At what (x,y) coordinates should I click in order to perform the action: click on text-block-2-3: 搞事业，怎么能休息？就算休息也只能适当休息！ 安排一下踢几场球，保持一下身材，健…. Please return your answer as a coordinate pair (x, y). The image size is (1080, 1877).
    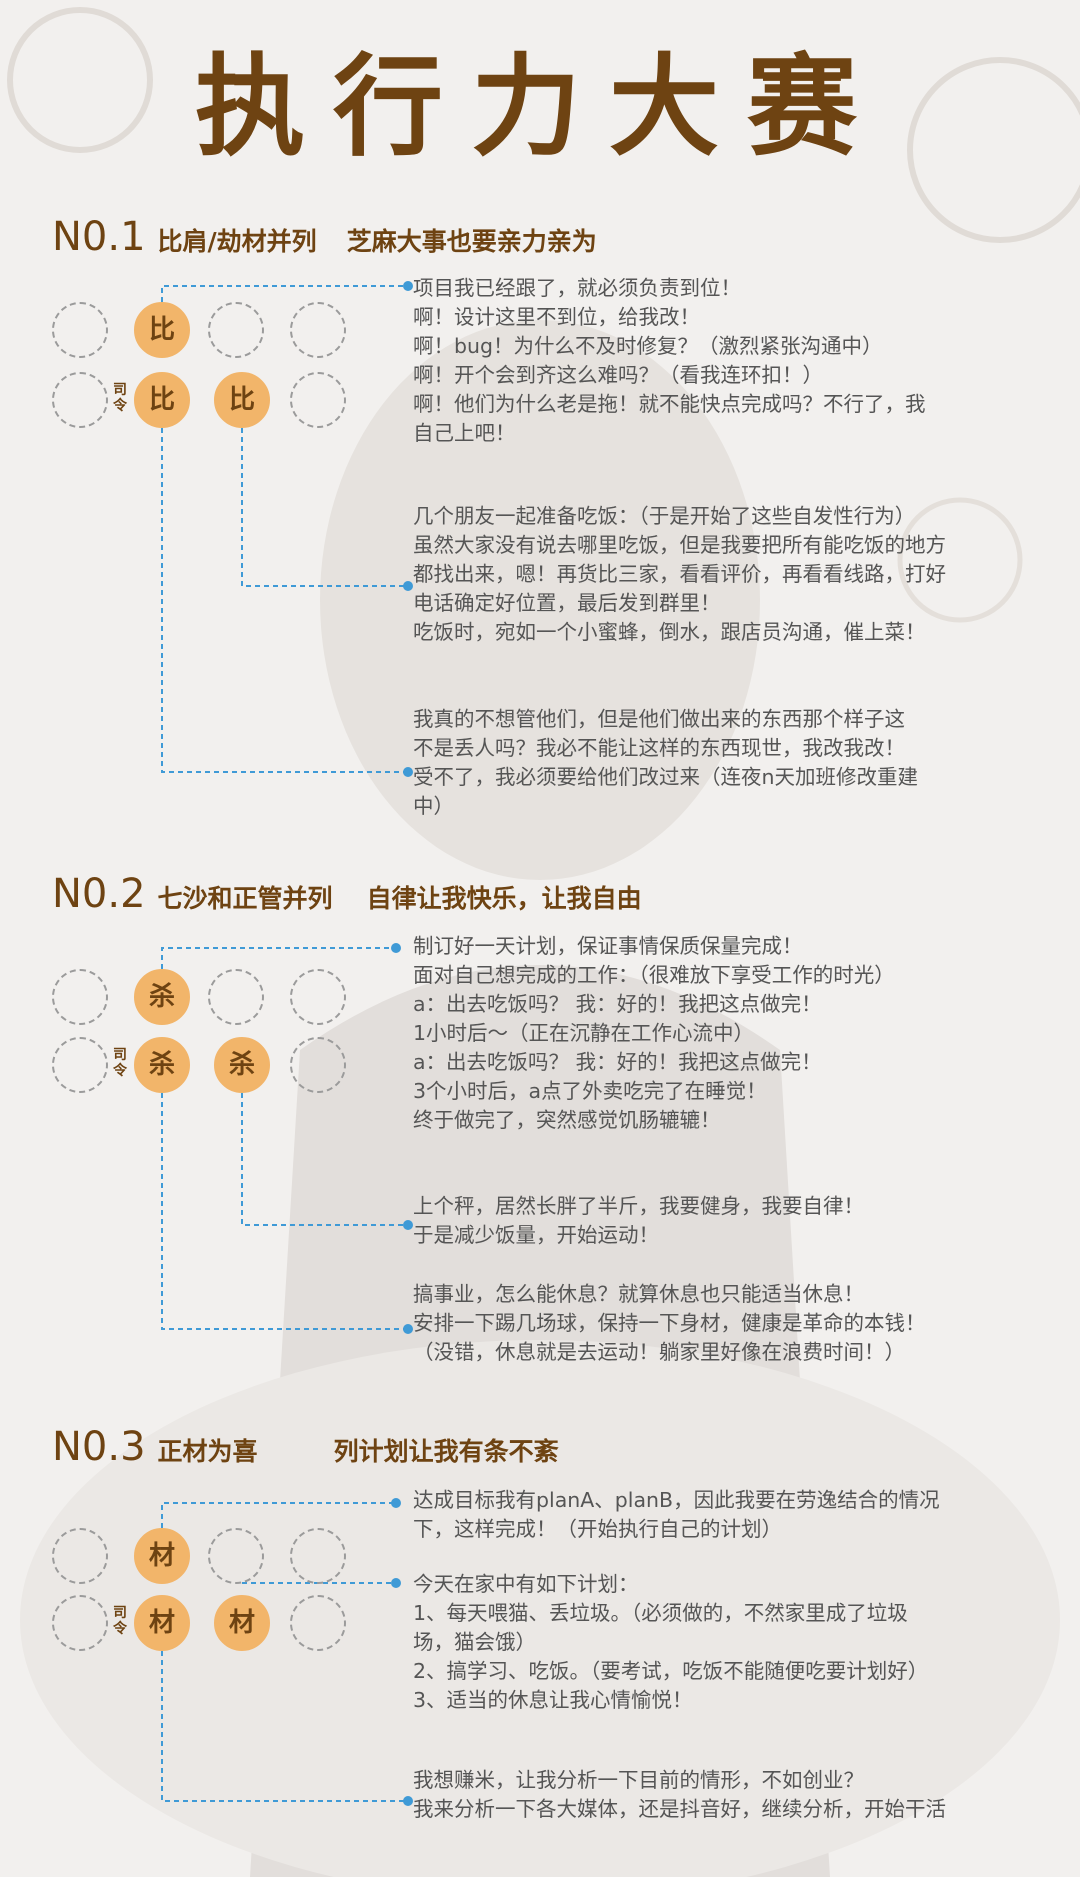
    Looking at the image, I should click on (669, 1323).